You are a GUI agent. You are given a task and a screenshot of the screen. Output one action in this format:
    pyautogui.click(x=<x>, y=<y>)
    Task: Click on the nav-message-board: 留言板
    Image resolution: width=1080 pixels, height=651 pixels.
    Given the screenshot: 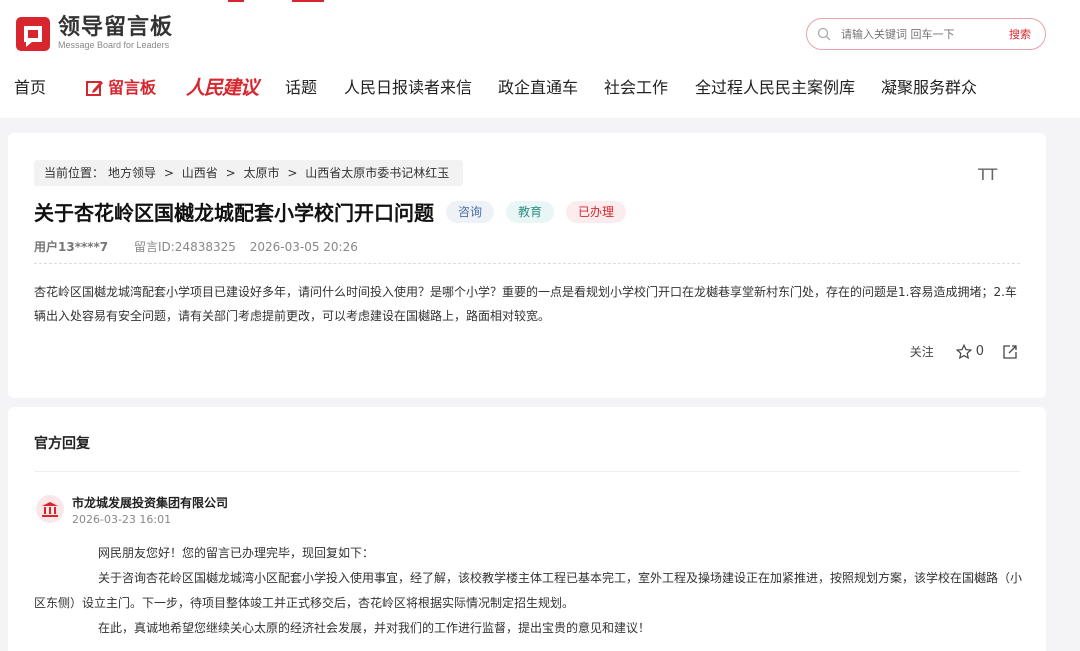 What is the action you would take?
    pyautogui.click(x=121, y=88)
    